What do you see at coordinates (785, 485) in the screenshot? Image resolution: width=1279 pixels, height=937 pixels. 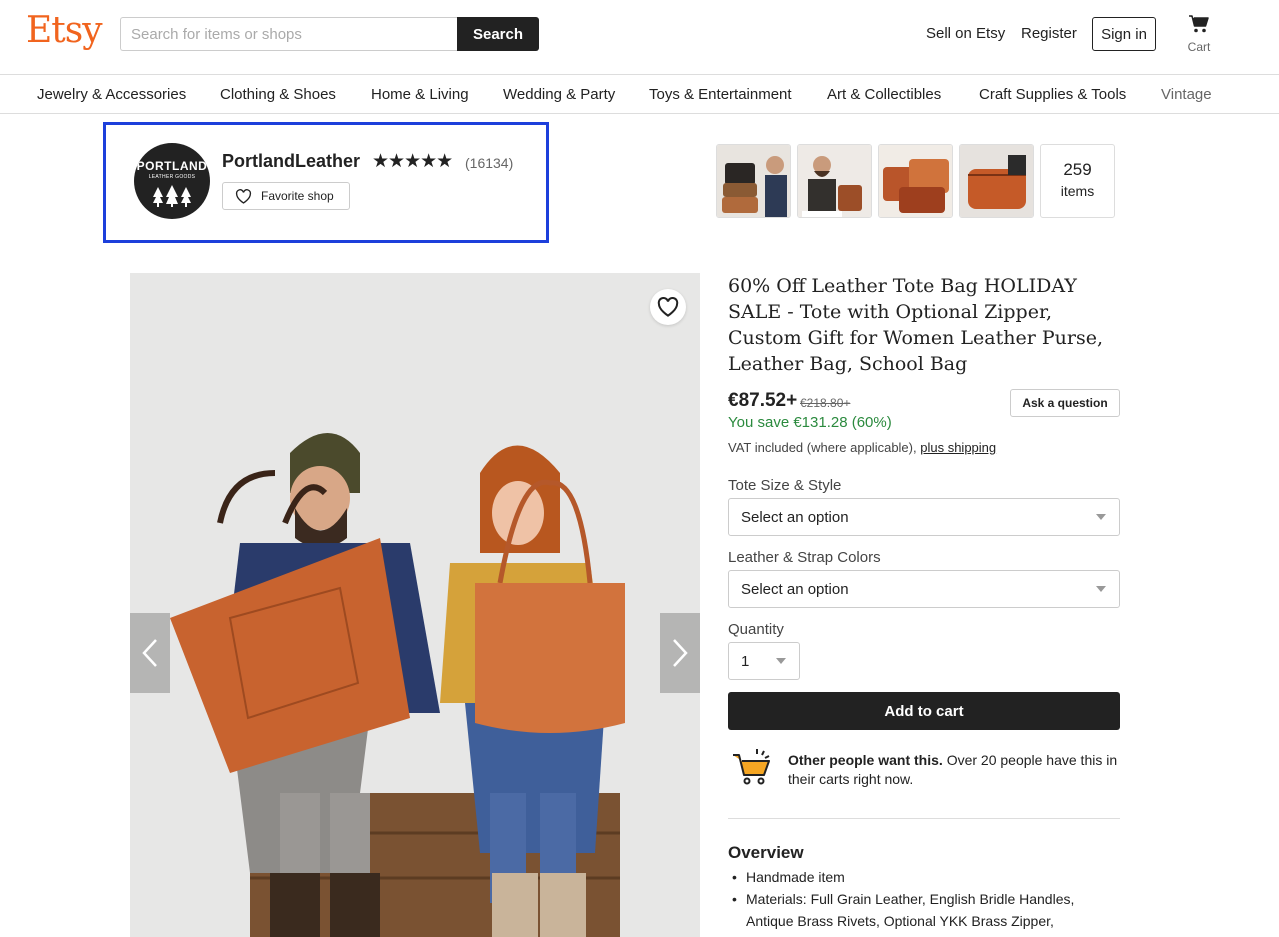 I see `tote-size-label: Tote Size & Style` at bounding box center [785, 485].